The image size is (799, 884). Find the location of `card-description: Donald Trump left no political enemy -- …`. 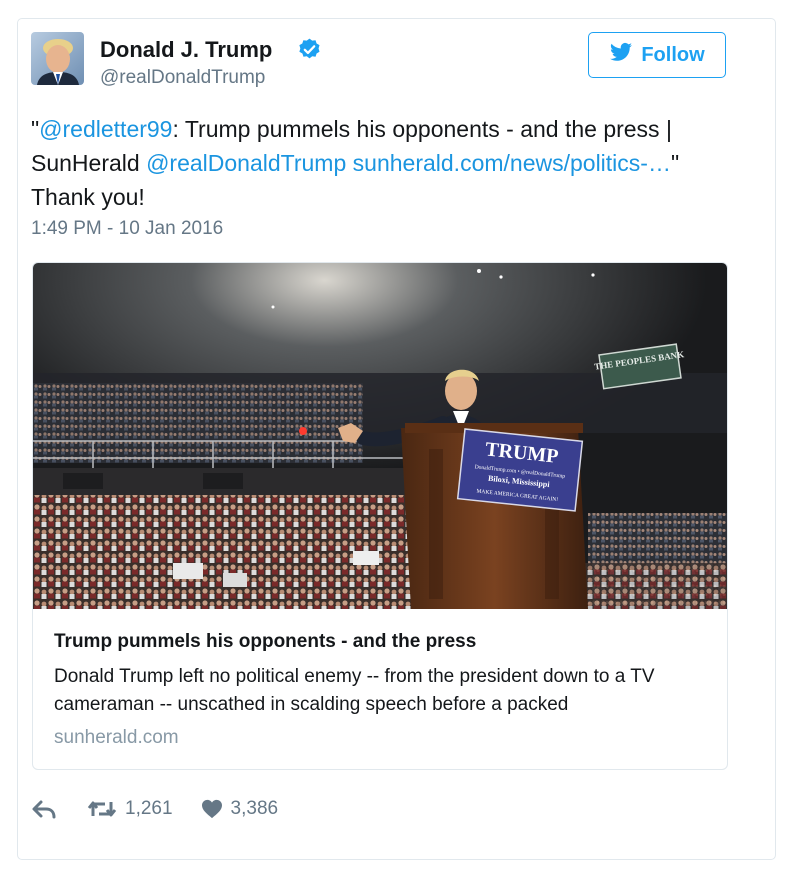

card-description: Donald Trump left no political enemy -- … is located at coordinates (354, 690).